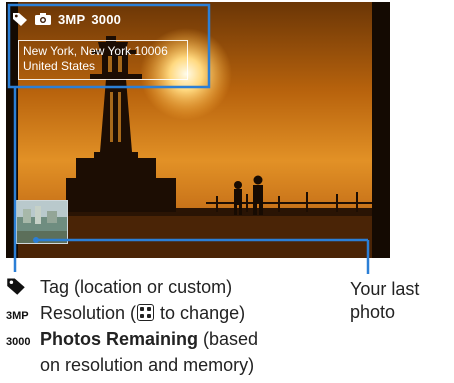 The width and height of the screenshot is (454, 383). I want to click on last-photo-thumbnail, so click(42, 222).